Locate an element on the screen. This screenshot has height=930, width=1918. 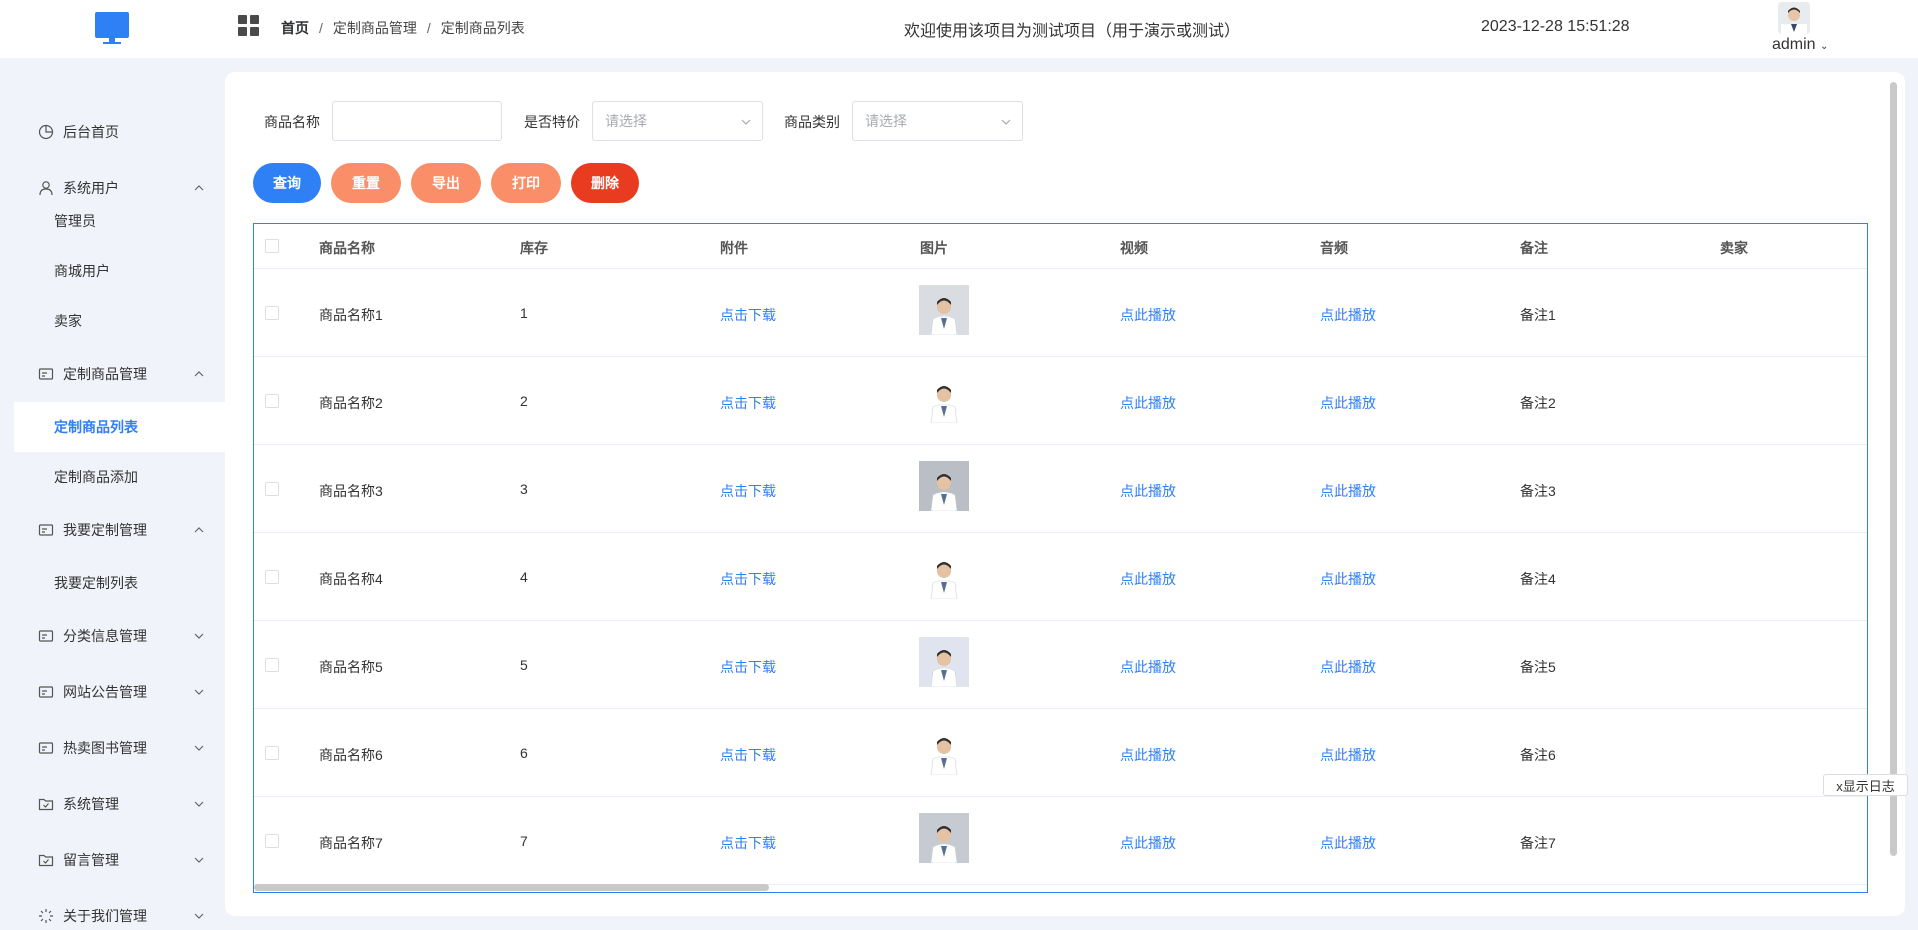
reset-button: 重置 is located at coordinates (366, 183).